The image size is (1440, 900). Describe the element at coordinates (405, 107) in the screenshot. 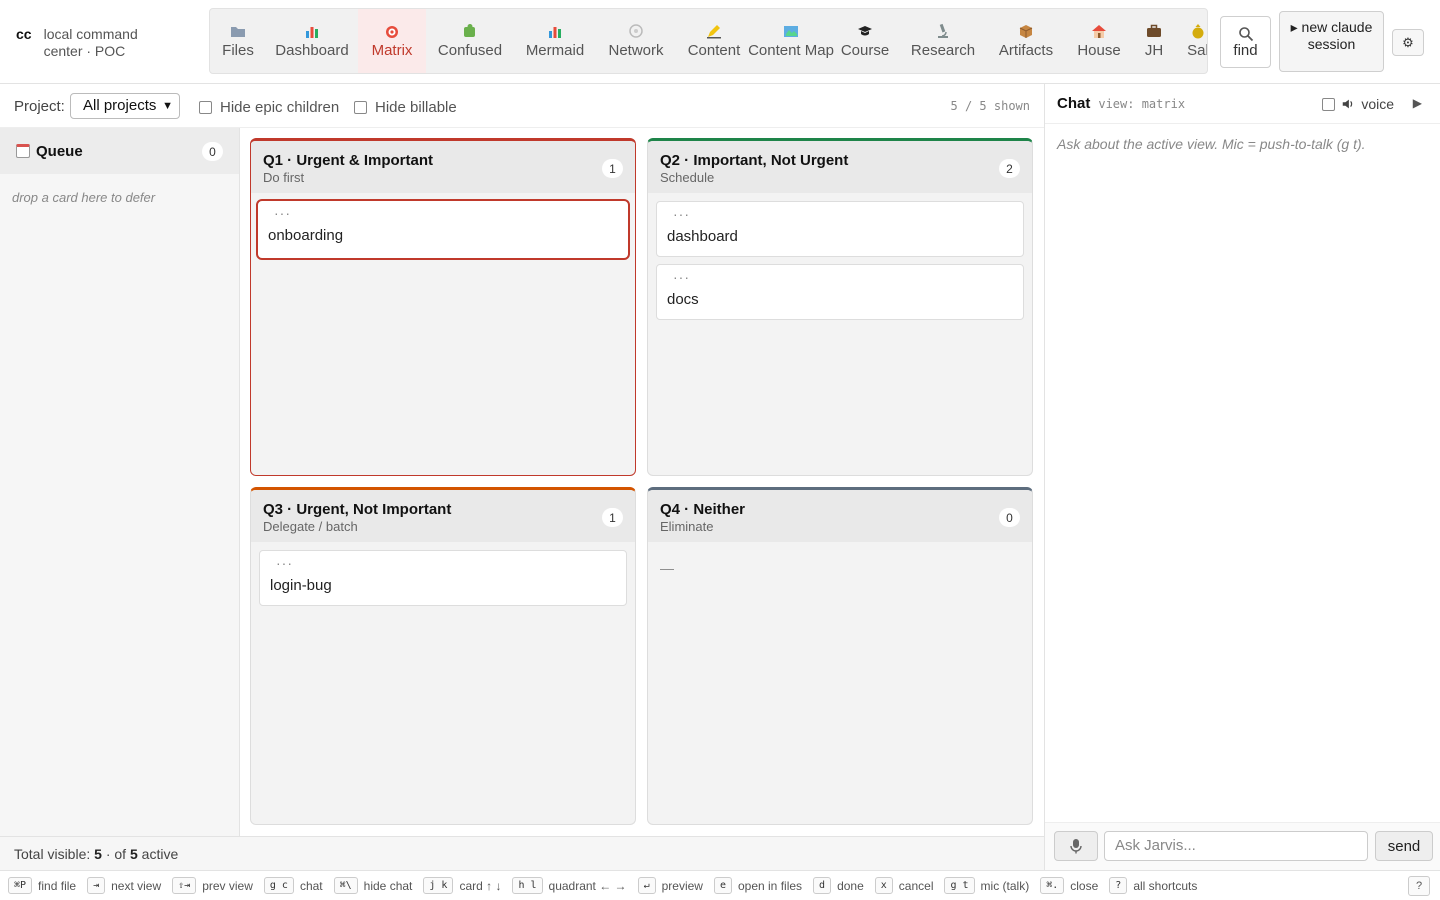

I see `hide-billable-toggle: Hide billable` at that location.